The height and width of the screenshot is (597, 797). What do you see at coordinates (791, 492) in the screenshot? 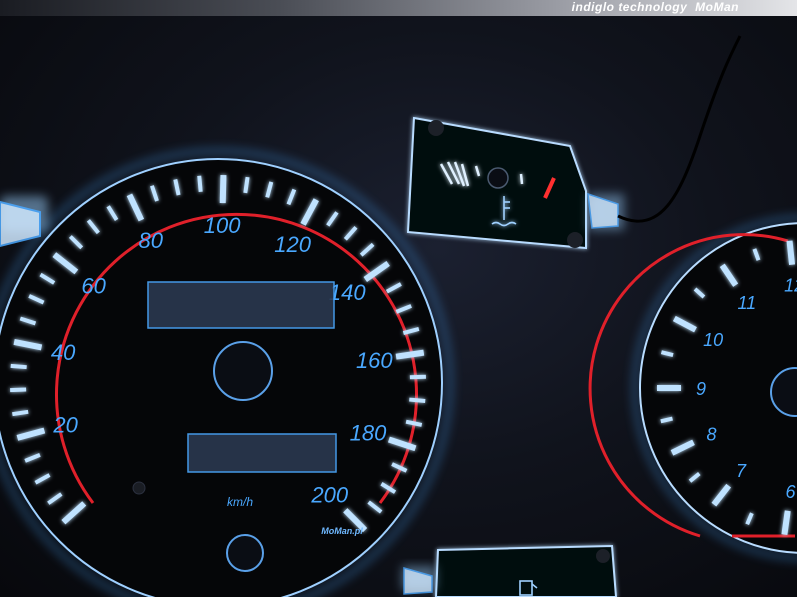
I see `rpm-number: 6` at bounding box center [791, 492].